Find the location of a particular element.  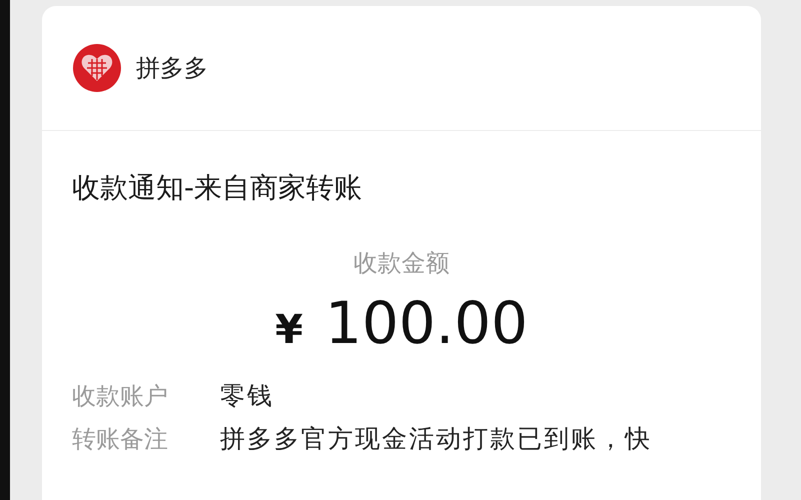

detail-label: 收款账户 is located at coordinates (120, 396).